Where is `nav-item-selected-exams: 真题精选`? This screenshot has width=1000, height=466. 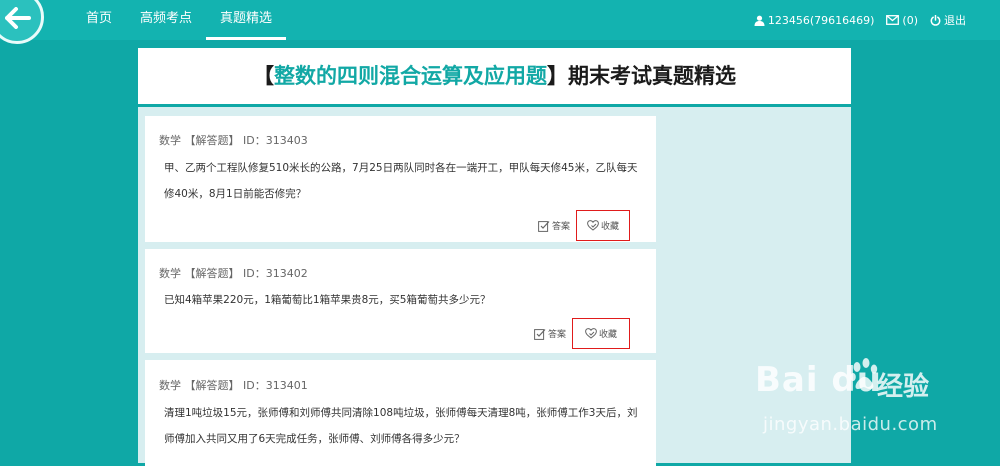
nav-item-selected-exams: 真题精选 is located at coordinates (246, 20).